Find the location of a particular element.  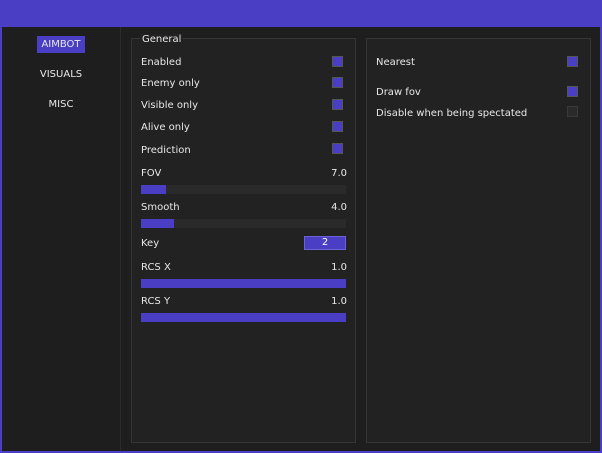

rcs-x-slider-fill is located at coordinates (243, 283).